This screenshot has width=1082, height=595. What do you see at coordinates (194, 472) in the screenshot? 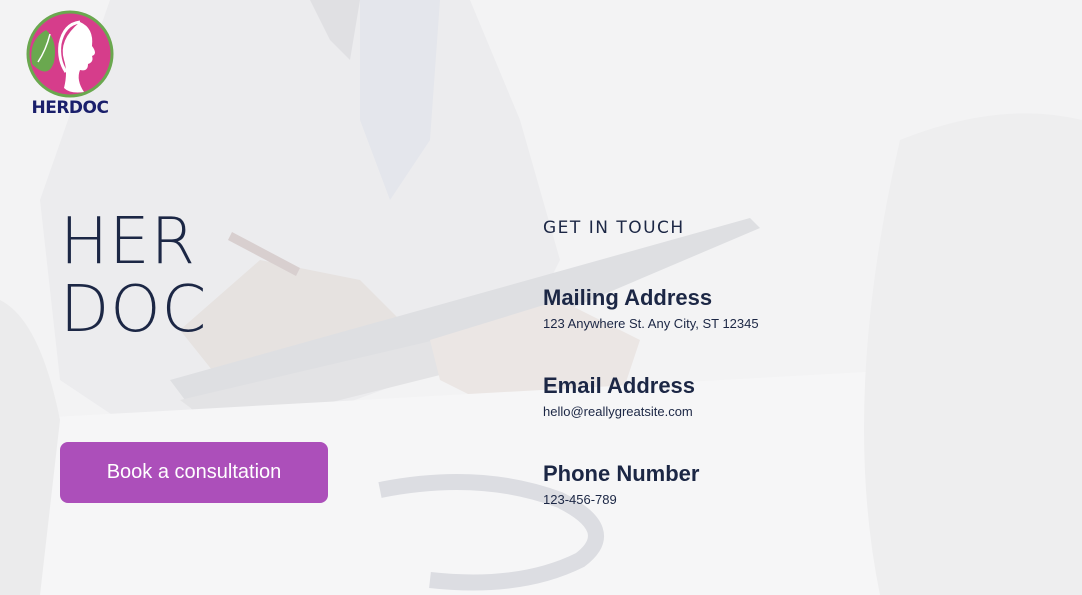
I see `book-consultation-button: Book a consultation` at bounding box center [194, 472].